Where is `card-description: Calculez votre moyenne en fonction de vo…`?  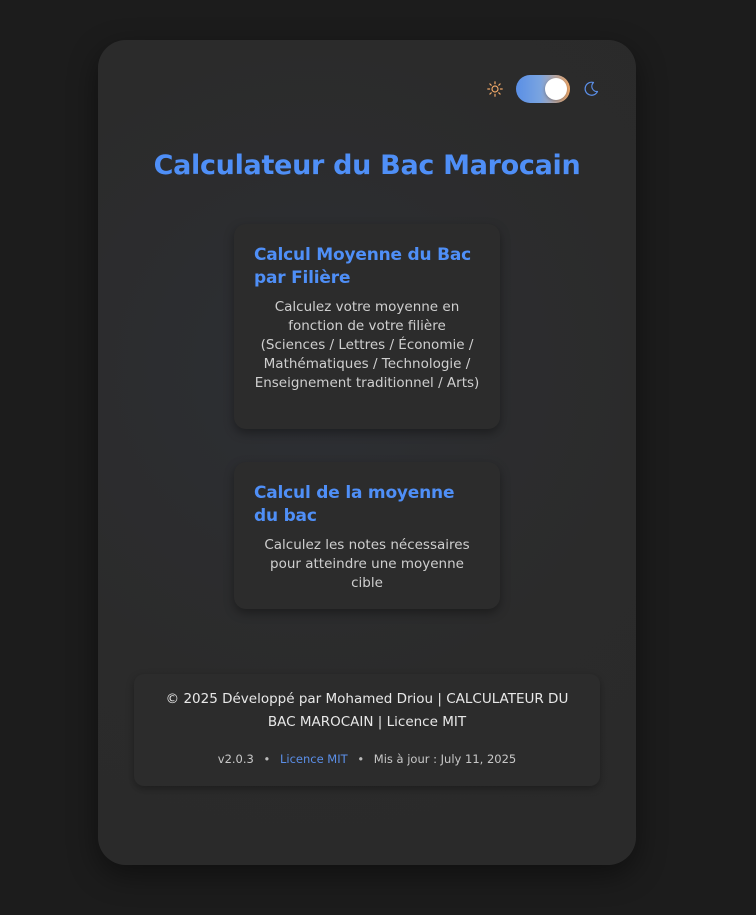
card-description: Calculez votre moyenne en fonction de vo… is located at coordinates (367, 345).